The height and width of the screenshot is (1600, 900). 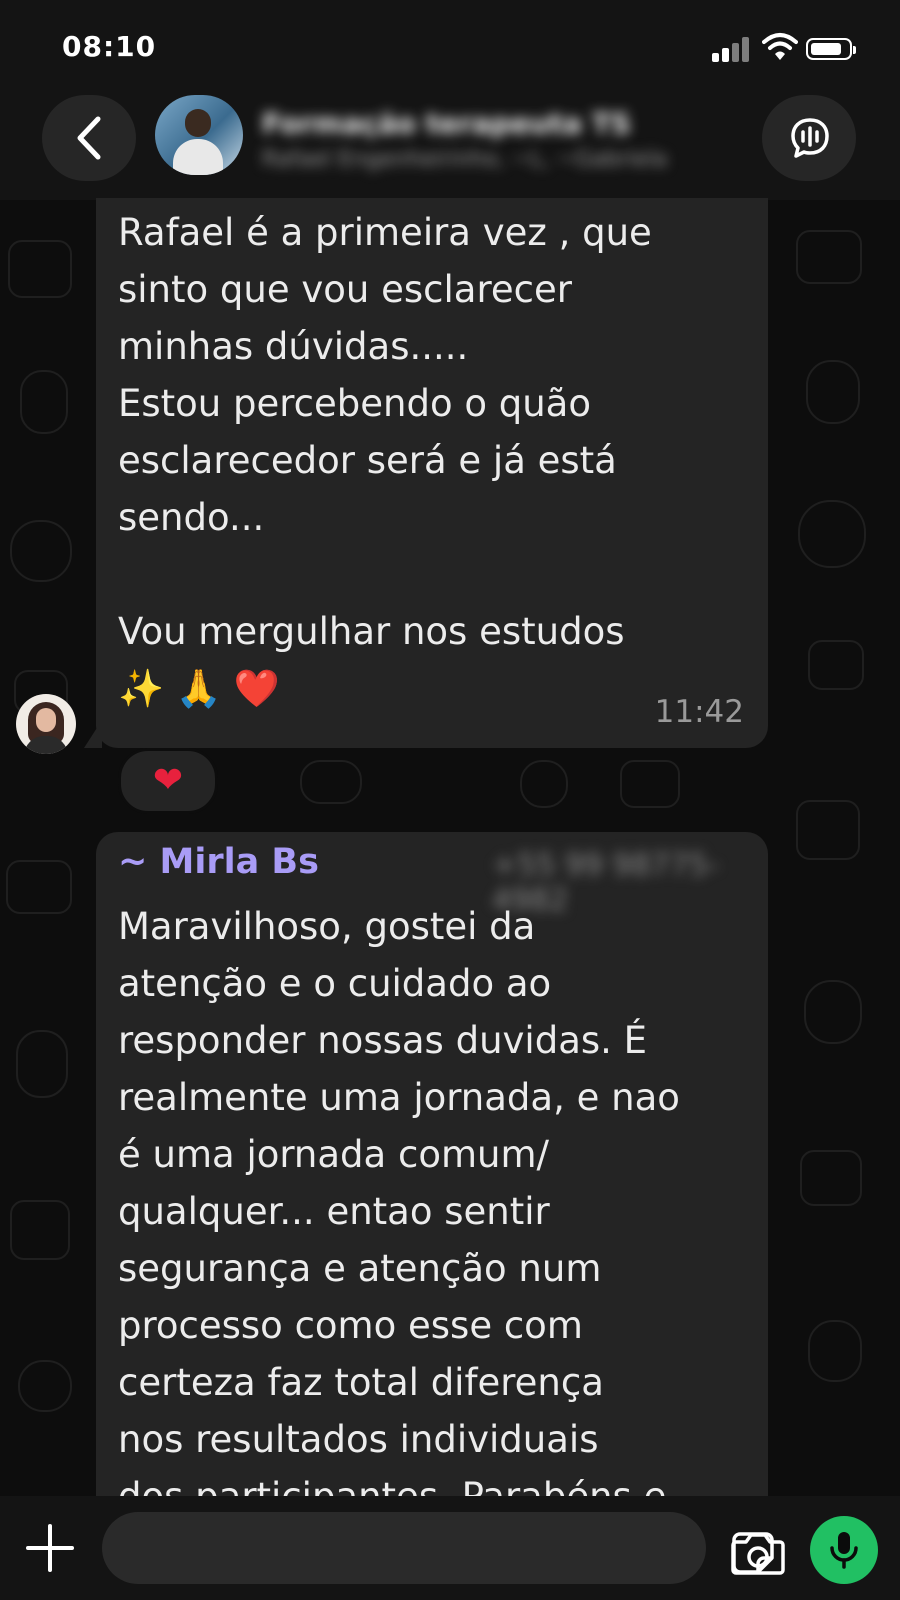 I want to click on voice-message-button, so click(x=844, y=1550).